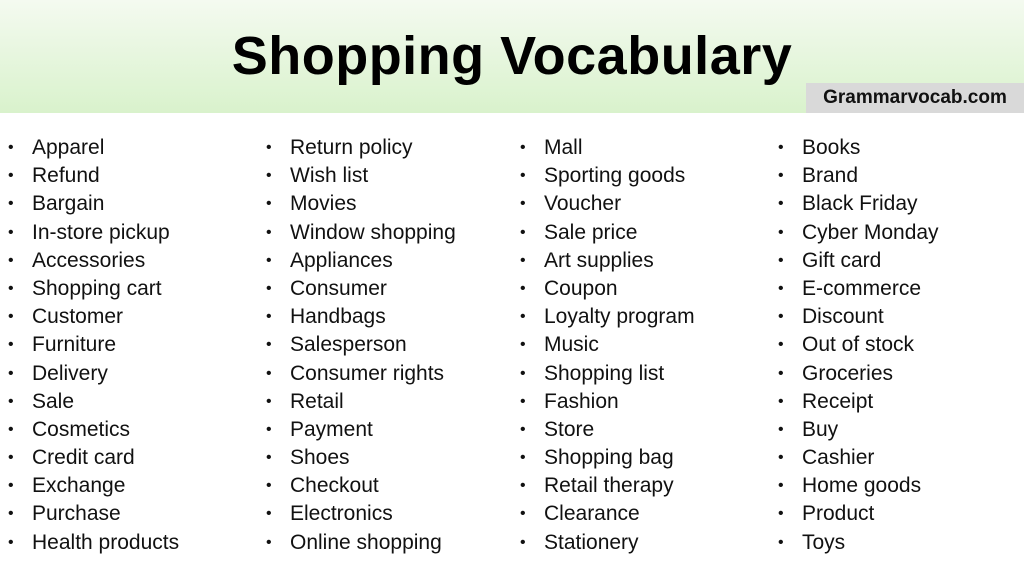  What do you see at coordinates (862, 486) in the screenshot?
I see `vocab-word: Home goods` at bounding box center [862, 486].